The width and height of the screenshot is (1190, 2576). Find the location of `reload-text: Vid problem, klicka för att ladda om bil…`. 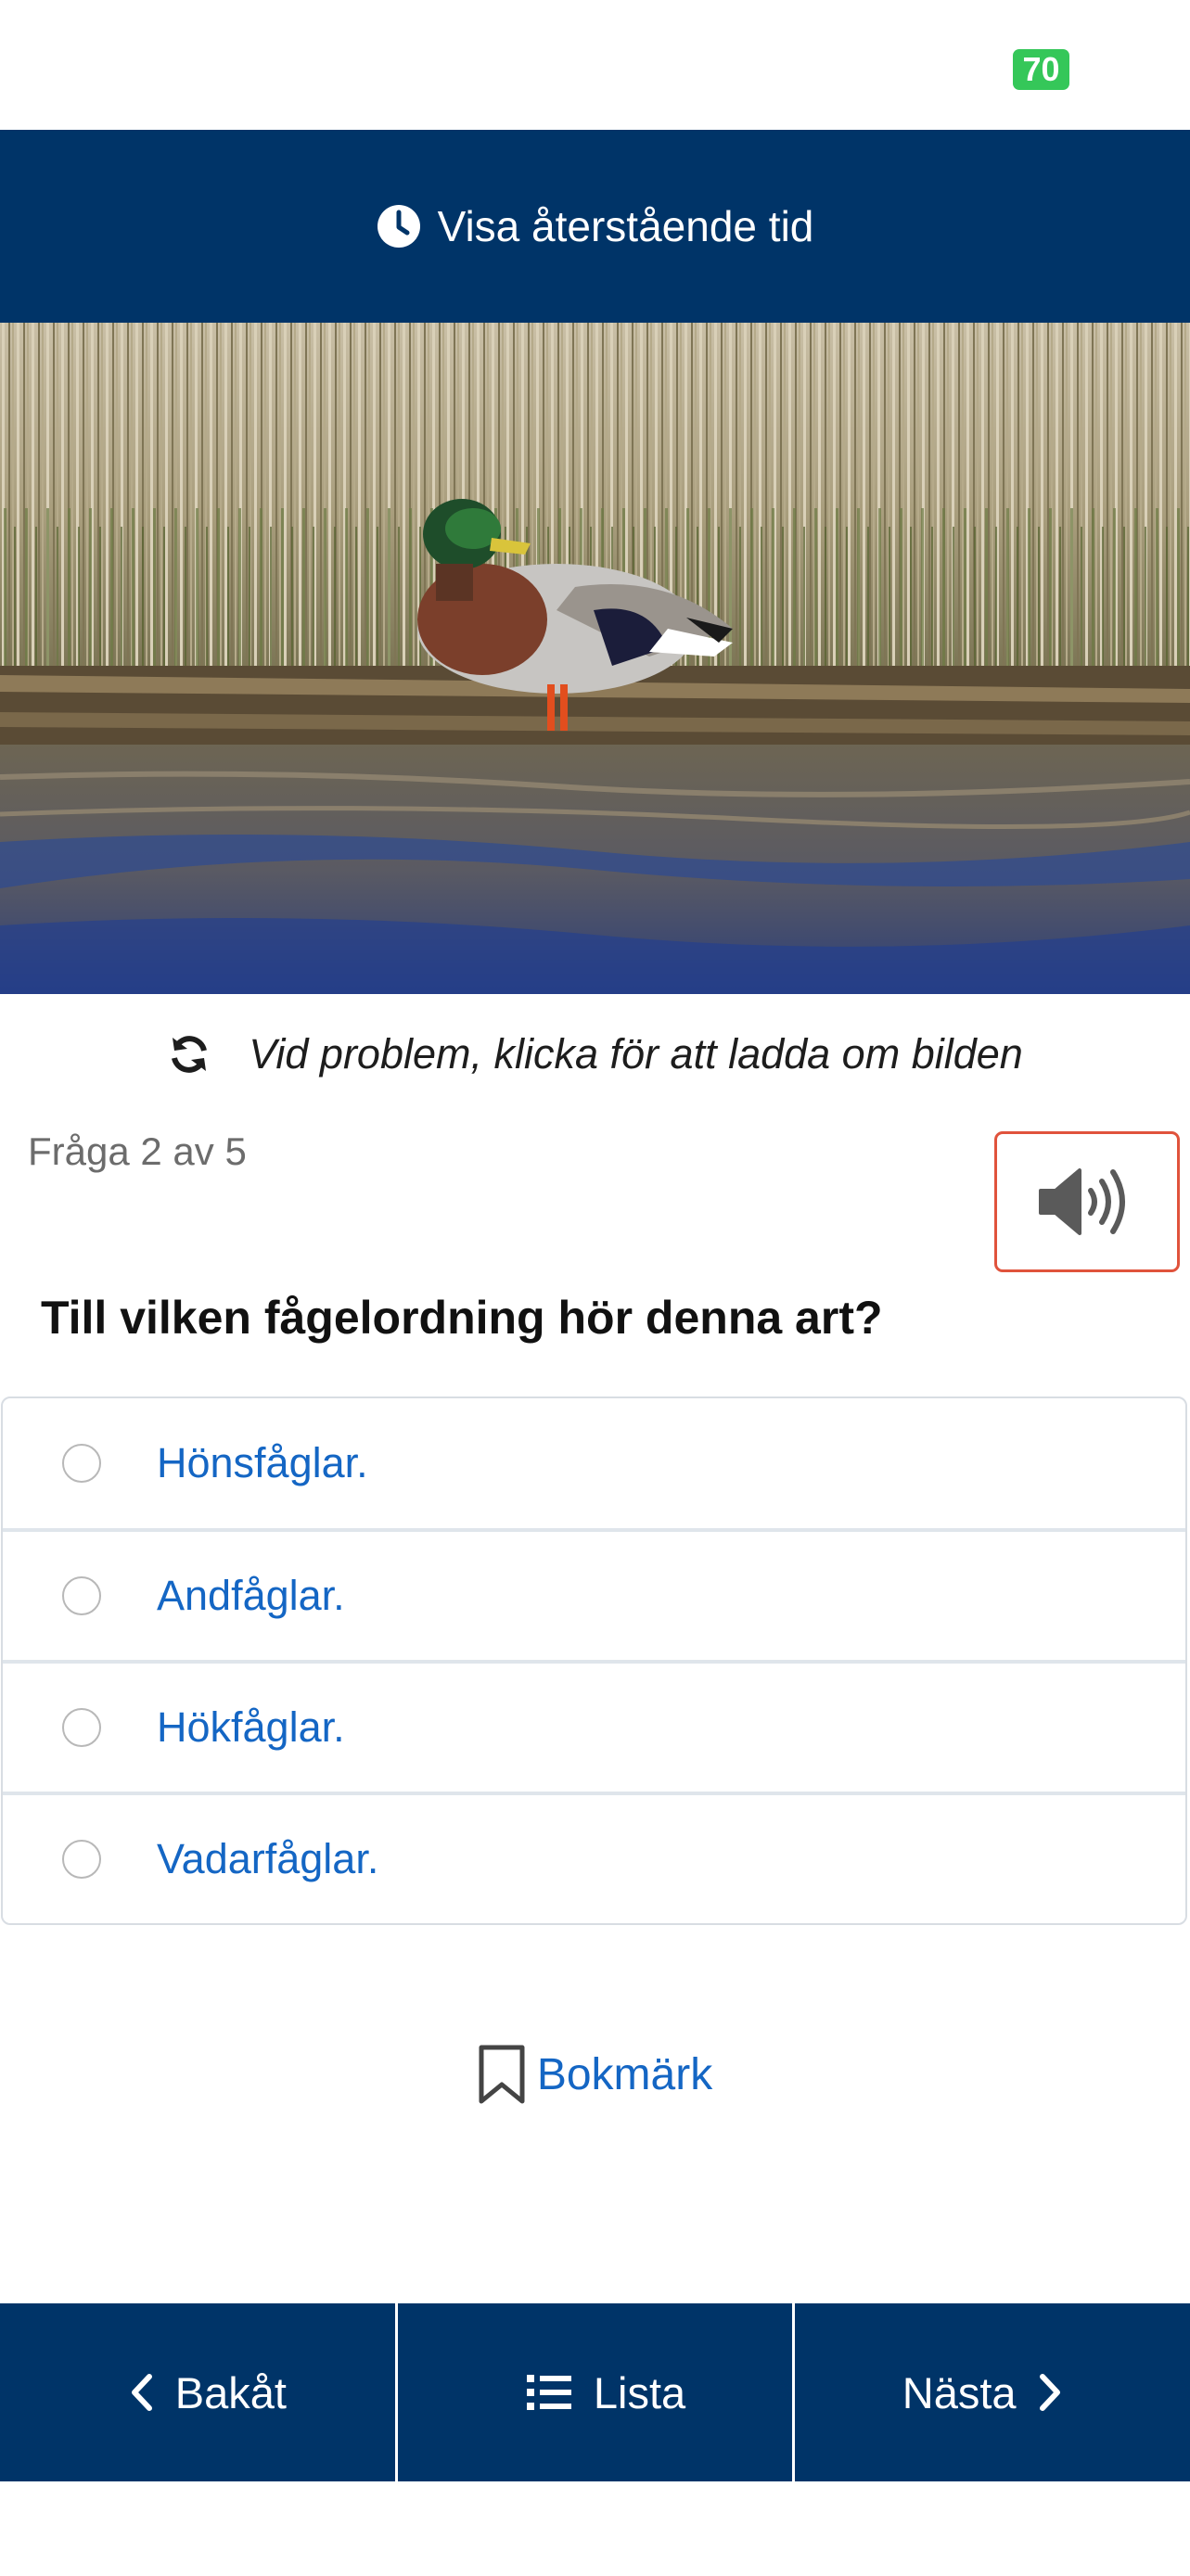

reload-text: Vid problem, klicka för att ladda om bil… is located at coordinates (636, 1054).